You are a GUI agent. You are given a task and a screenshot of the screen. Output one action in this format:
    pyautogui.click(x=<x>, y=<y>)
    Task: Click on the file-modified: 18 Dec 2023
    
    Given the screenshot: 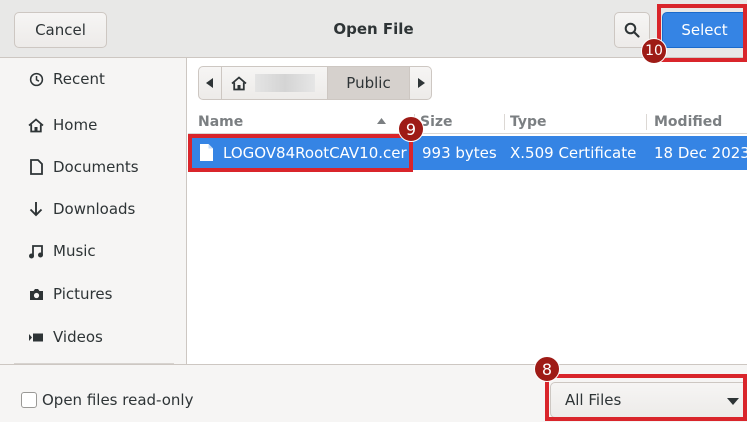 What is the action you would take?
    pyautogui.click(x=700, y=153)
    